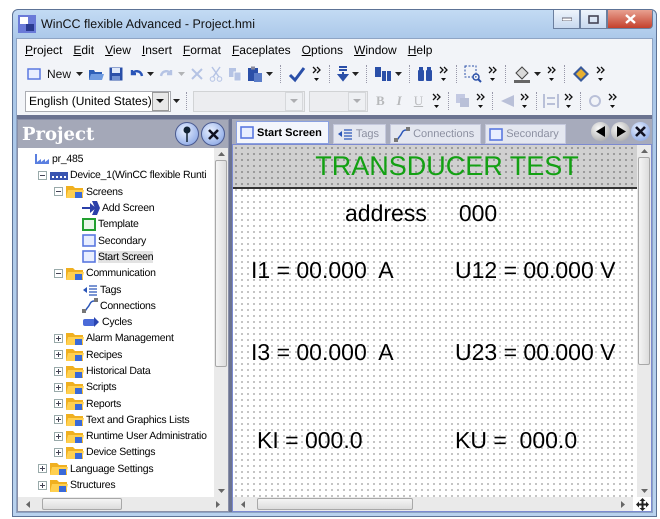  Describe the element at coordinates (263, 50) in the screenshot. I see `menu-item: Faceplates` at that location.